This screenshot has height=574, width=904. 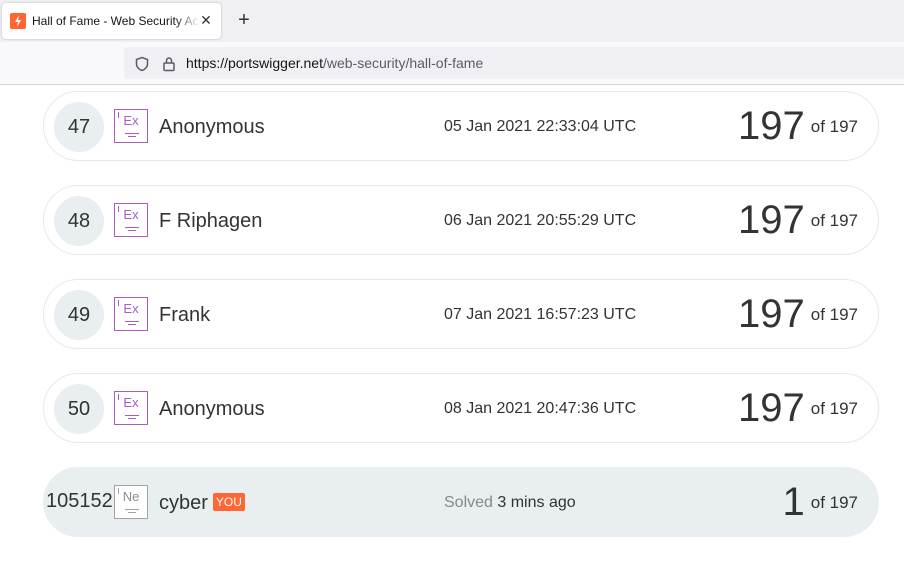 I want to click on tab-bar: Hall of Fame - Web Security Academy ✕ +, so click(x=452, y=21).